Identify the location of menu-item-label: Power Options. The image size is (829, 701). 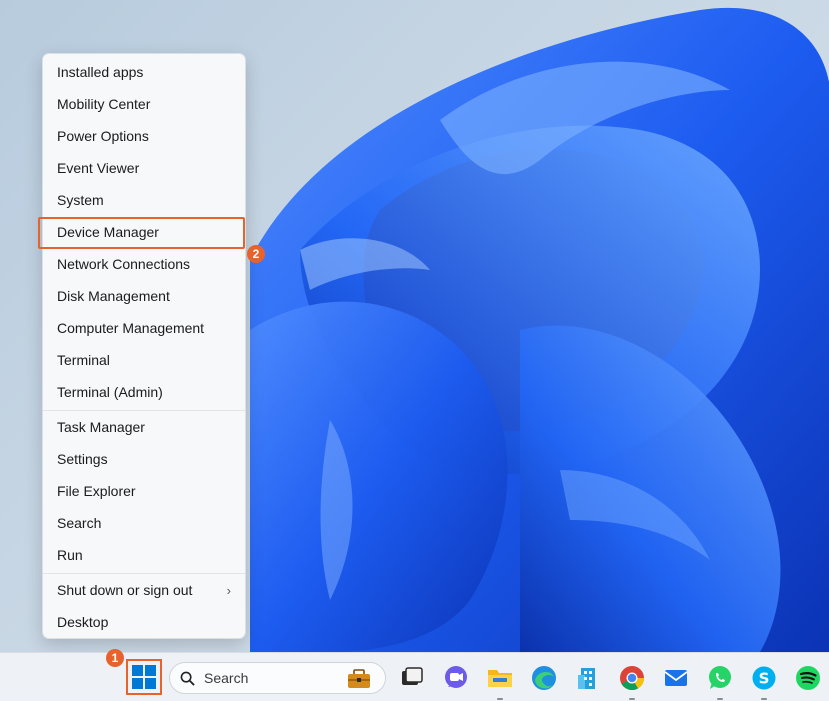
(103, 136).